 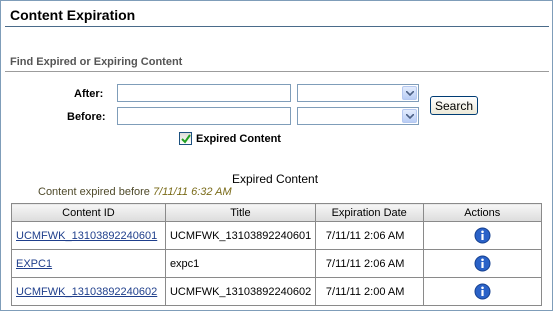 I want to click on title-cell: expc1, so click(x=240, y=263).